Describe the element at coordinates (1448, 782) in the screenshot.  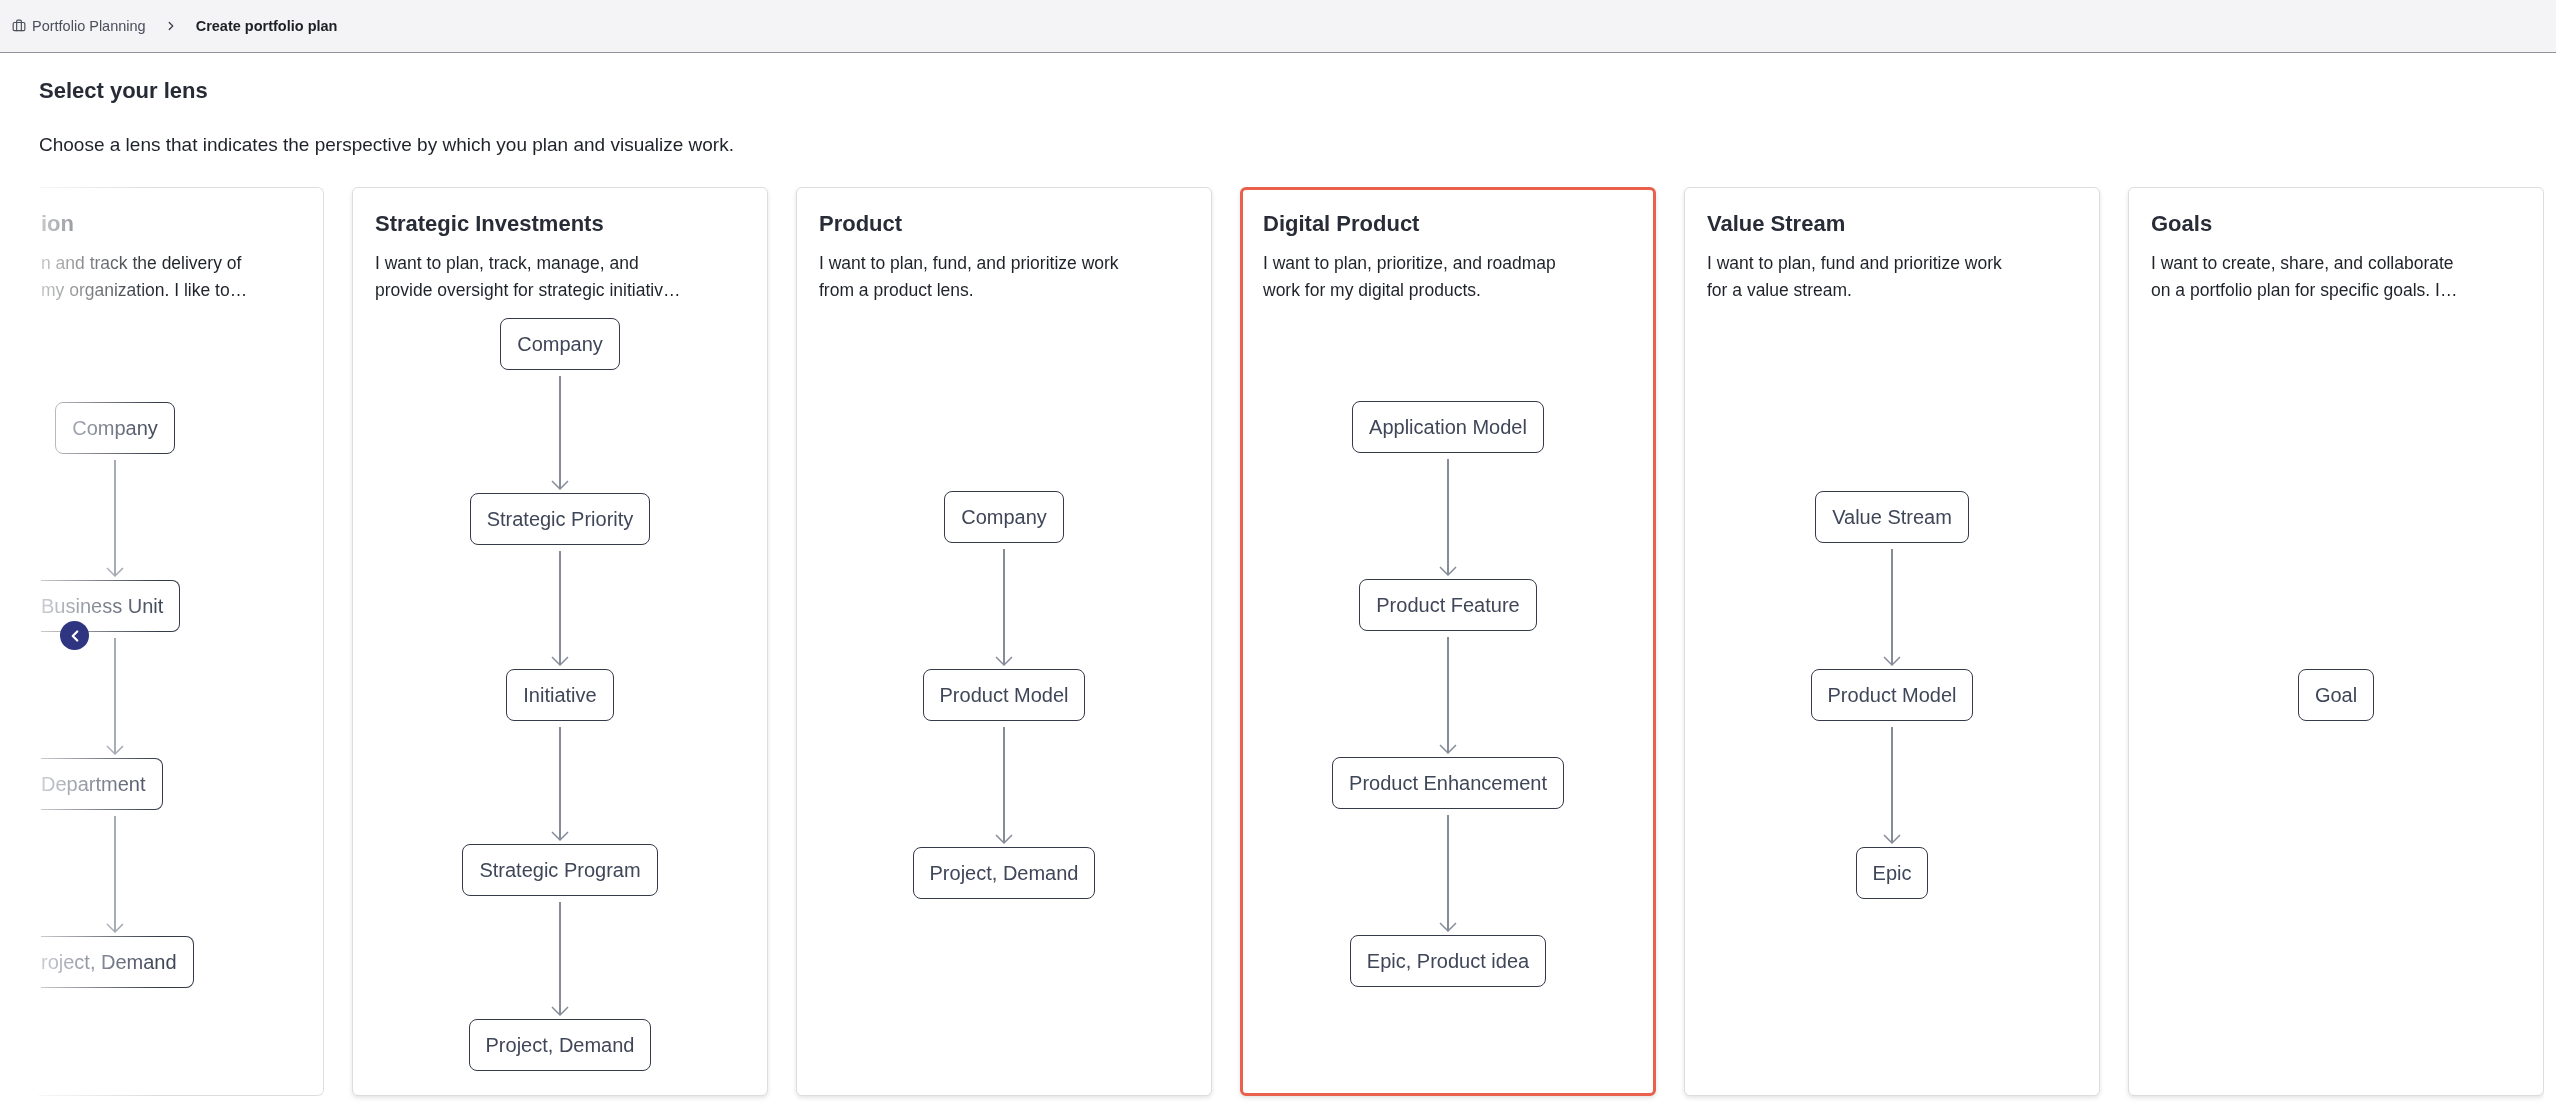
I see `hierarchy-node: Product Enhancement` at that location.